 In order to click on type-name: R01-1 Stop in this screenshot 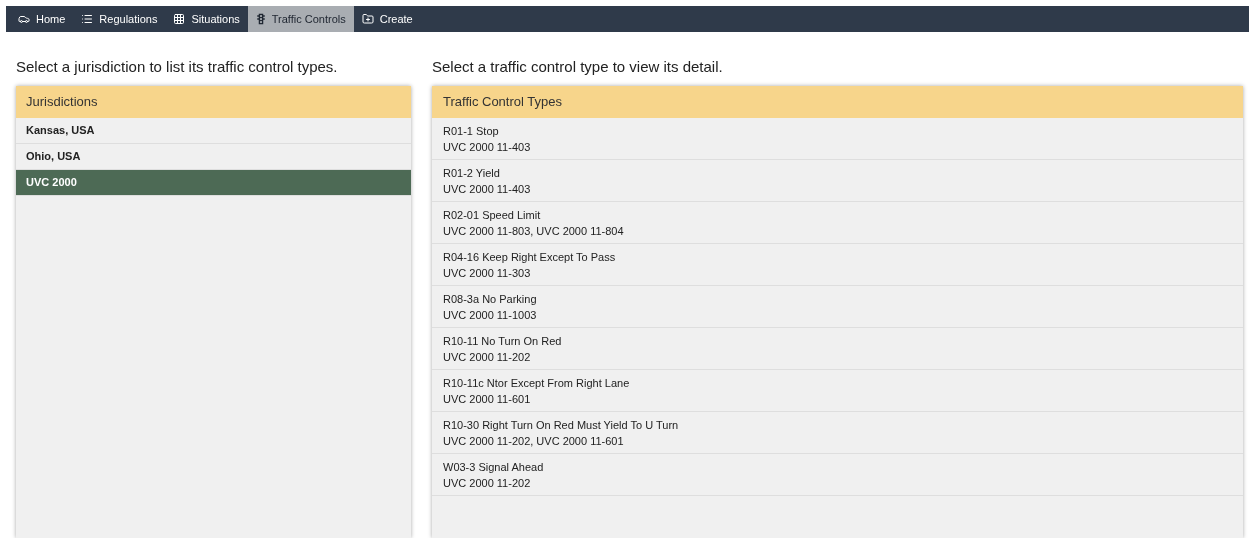, I will do `click(837, 130)`.